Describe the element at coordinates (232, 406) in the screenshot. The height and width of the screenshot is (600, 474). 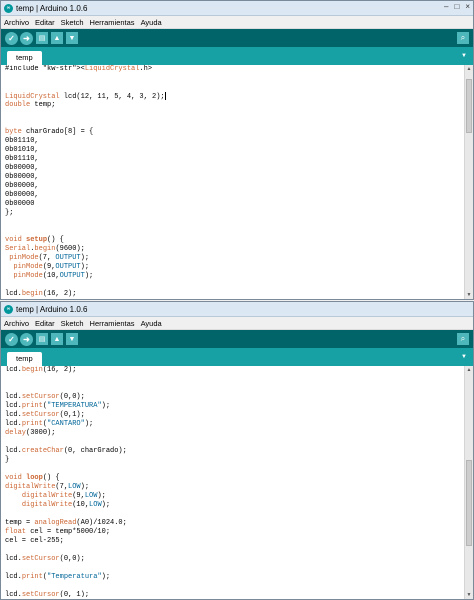
I see `code-line: lcd.print("TEMPERATURA");` at that location.